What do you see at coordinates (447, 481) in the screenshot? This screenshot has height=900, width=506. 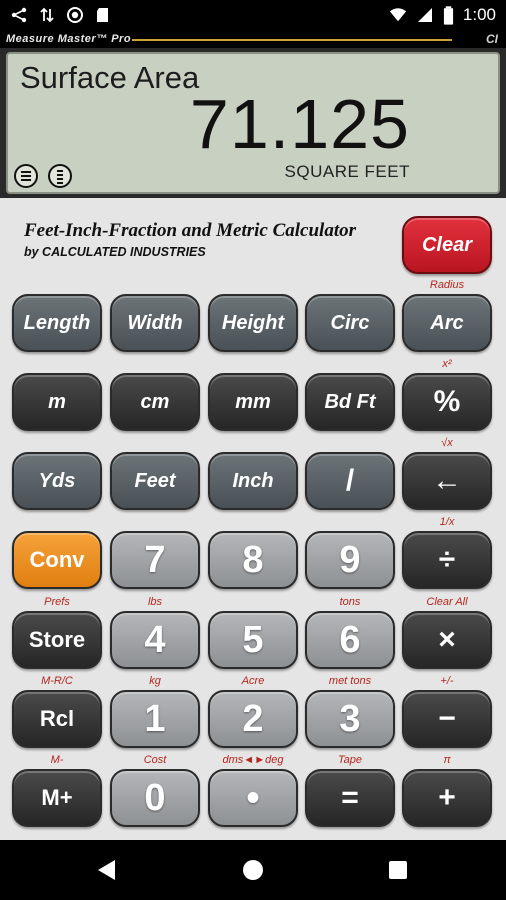 I see `key-backspace: ←` at bounding box center [447, 481].